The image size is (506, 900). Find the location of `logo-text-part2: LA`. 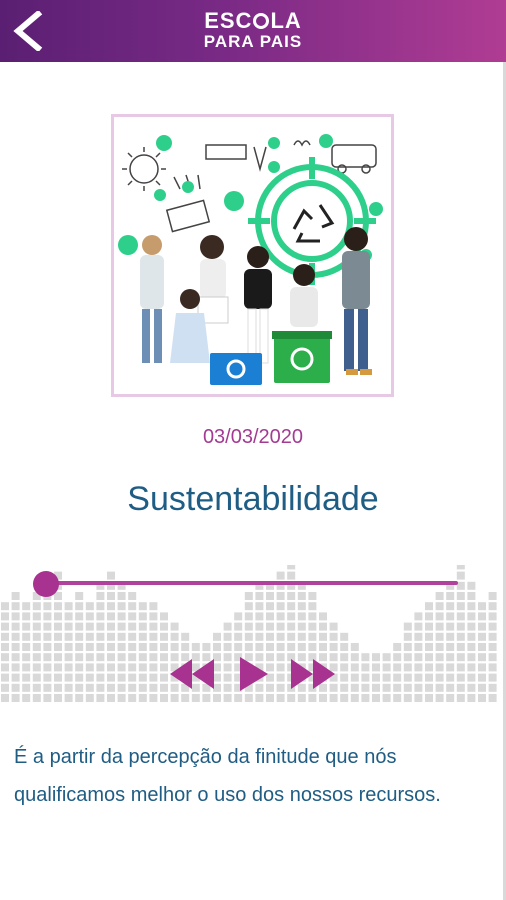

logo-text-part2: LA is located at coordinates (286, 20).